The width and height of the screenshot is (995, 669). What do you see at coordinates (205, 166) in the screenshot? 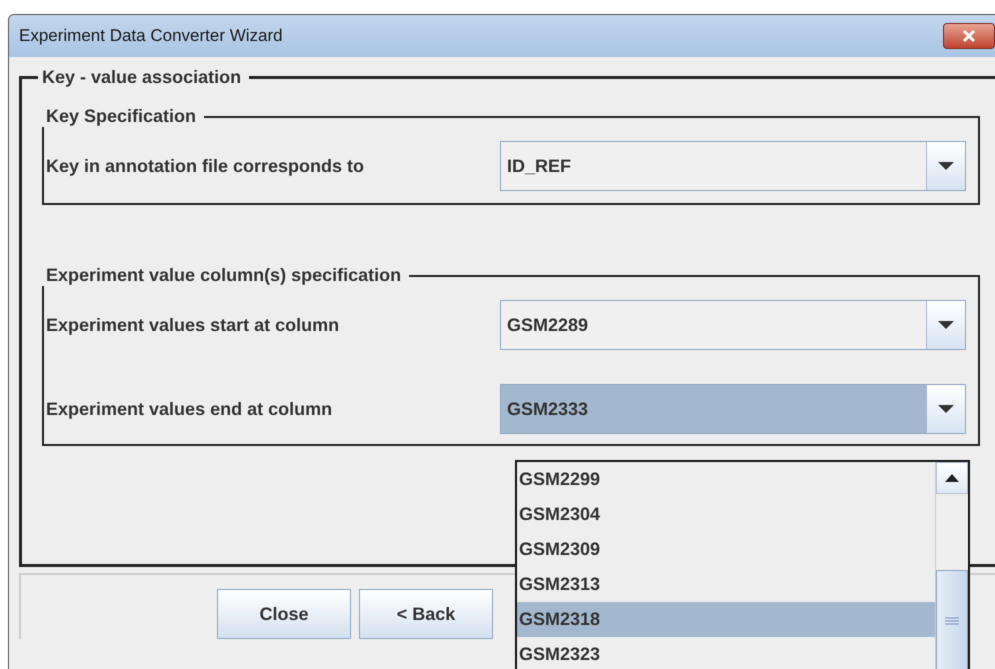
I see `field-label: Key in annotation file corresponds to` at bounding box center [205, 166].